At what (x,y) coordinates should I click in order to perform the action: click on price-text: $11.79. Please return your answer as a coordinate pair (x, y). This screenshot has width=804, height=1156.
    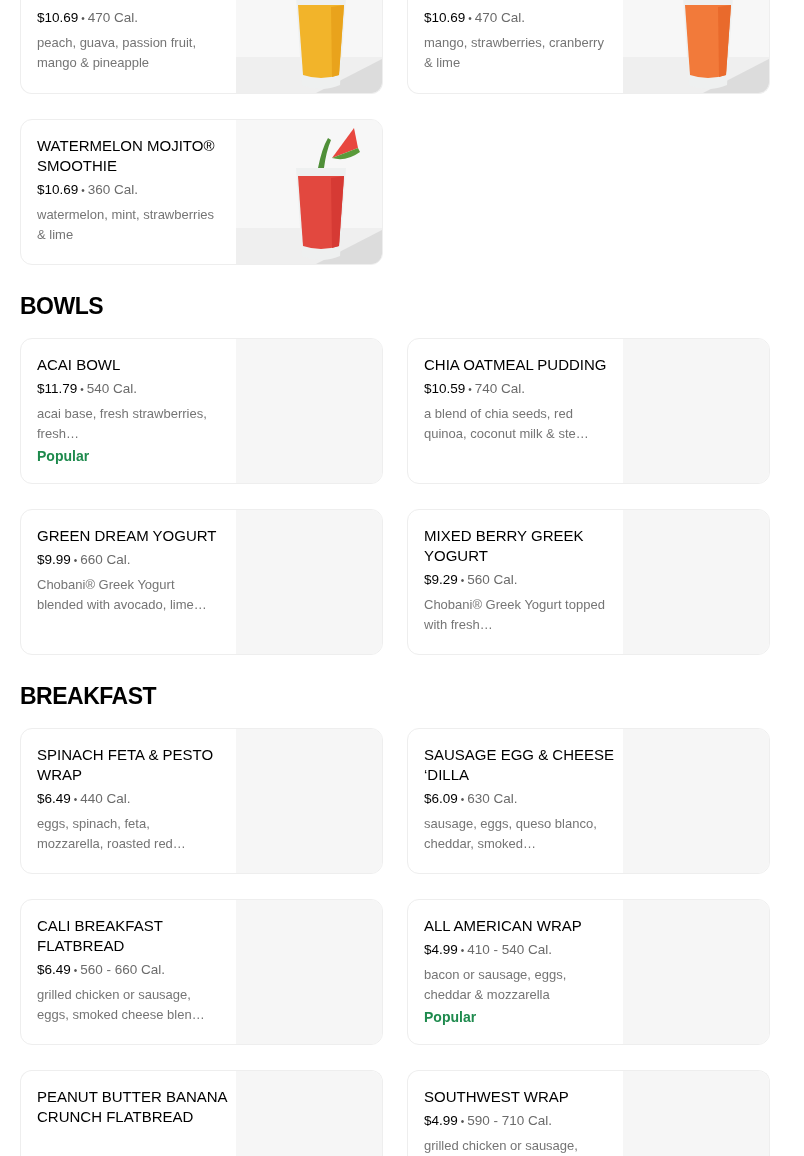
    Looking at the image, I should click on (57, 388).